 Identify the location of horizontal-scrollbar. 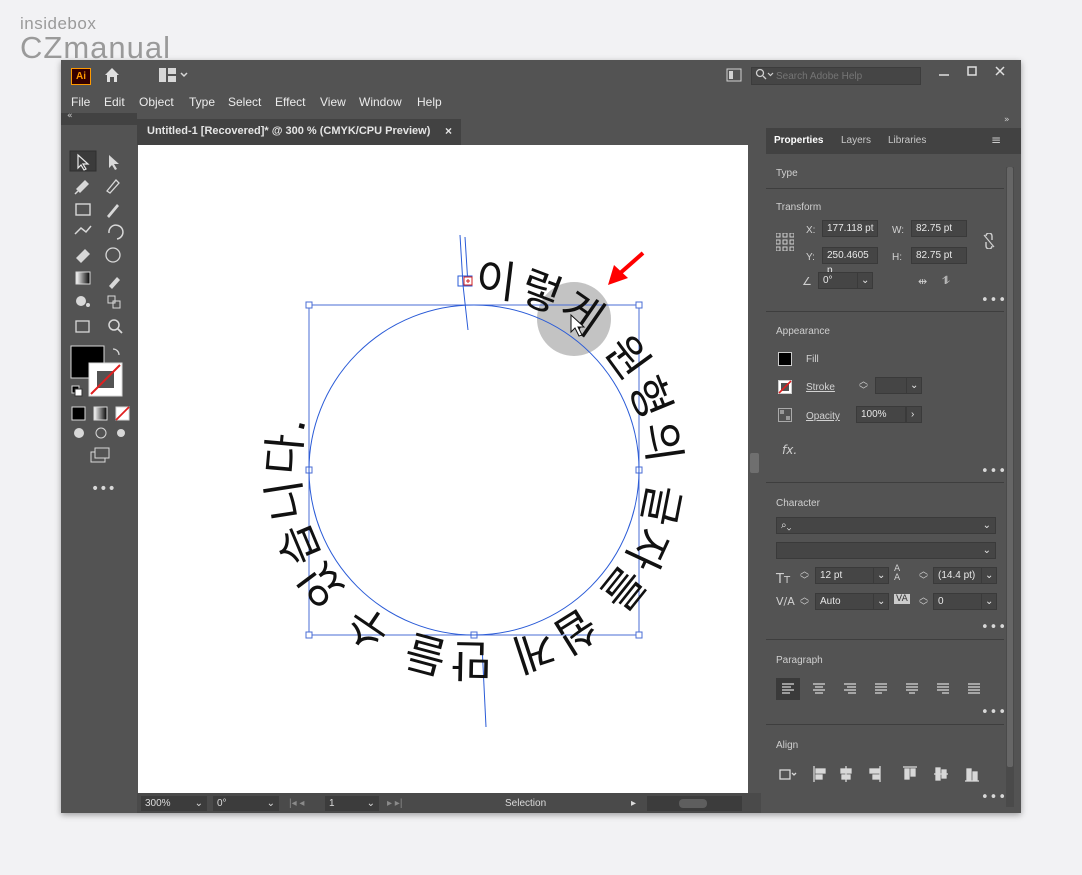
(694, 803).